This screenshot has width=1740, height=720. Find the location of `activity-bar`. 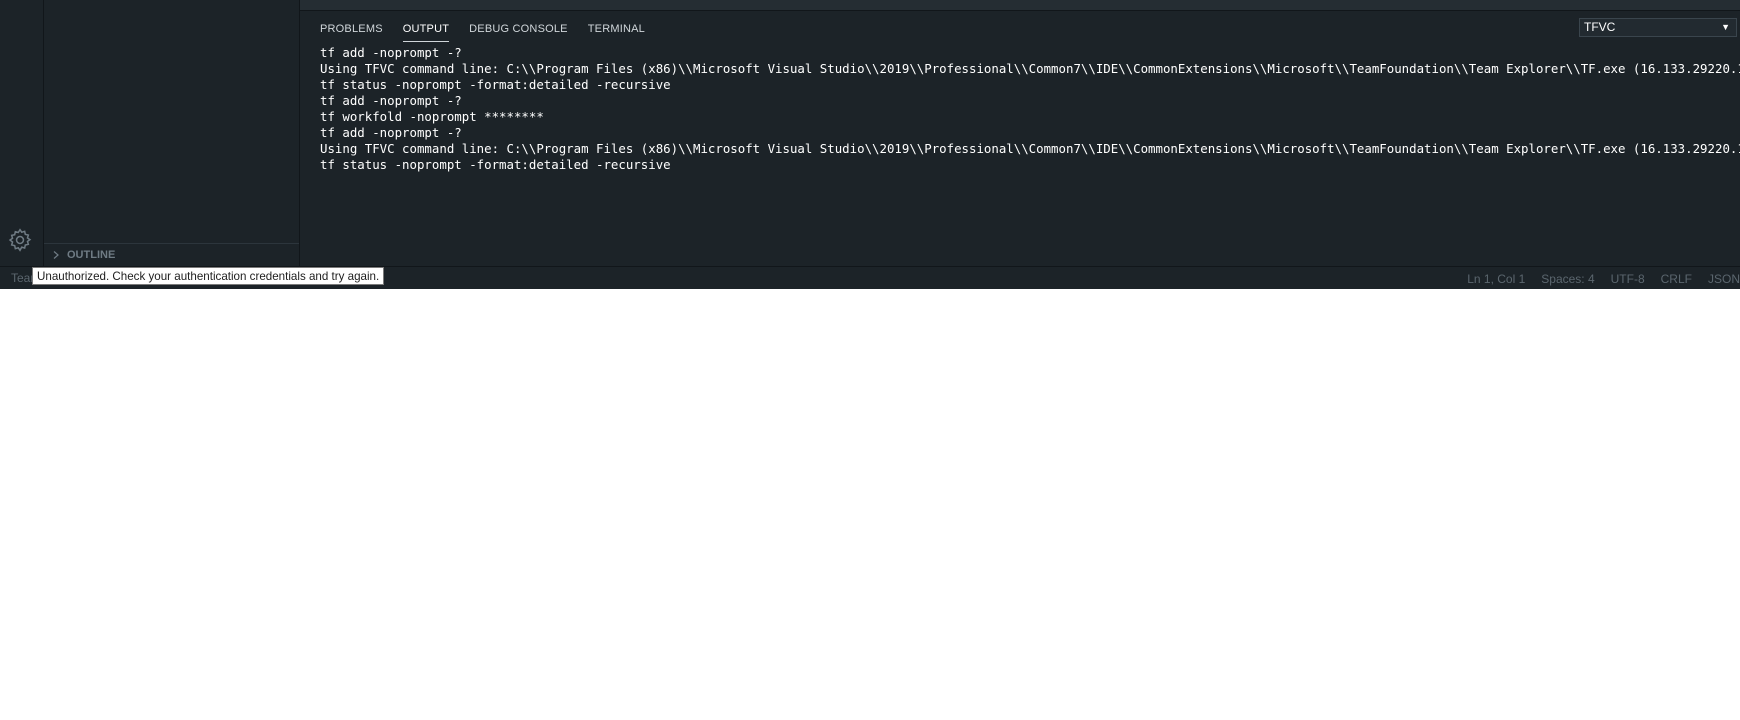

activity-bar is located at coordinates (22, 133).